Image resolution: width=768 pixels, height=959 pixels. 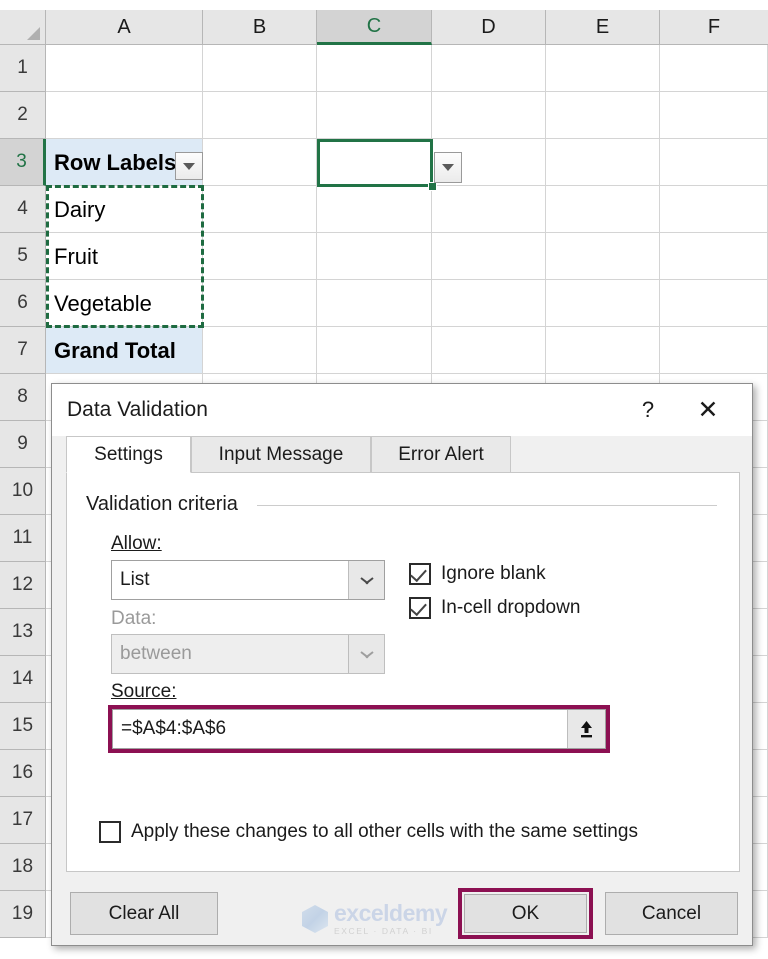 I want to click on close-button: ✕, so click(x=708, y=410).